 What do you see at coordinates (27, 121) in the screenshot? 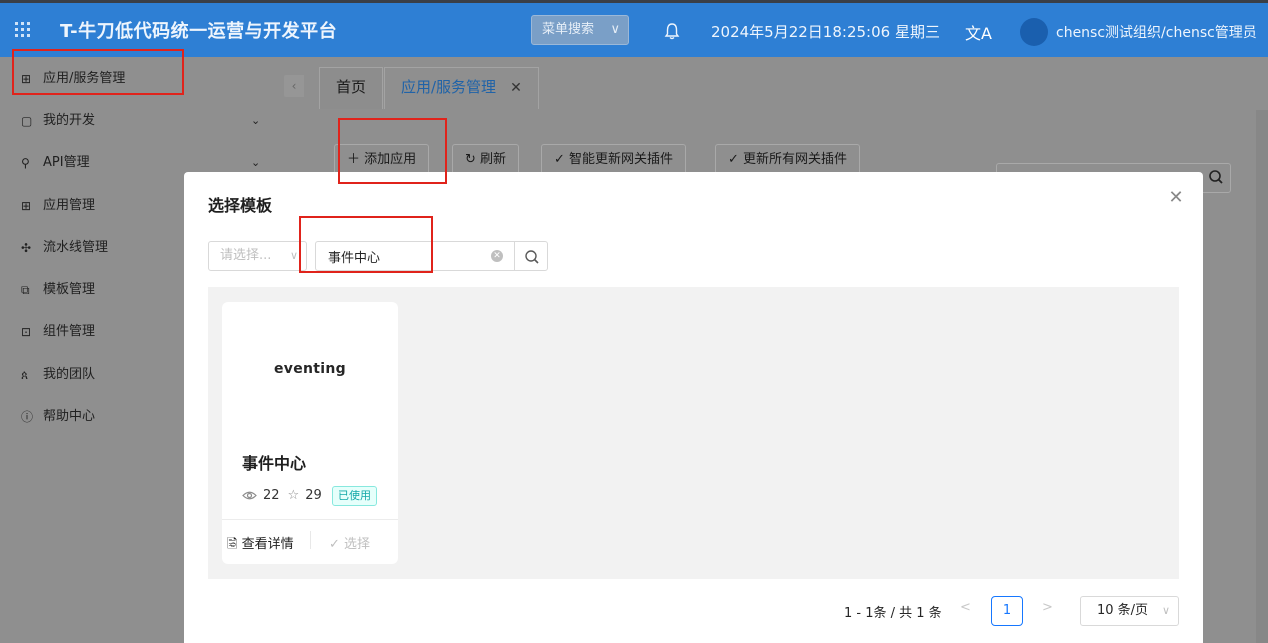
I see `dev-icon: ▢` at bounding box center [27, 121].